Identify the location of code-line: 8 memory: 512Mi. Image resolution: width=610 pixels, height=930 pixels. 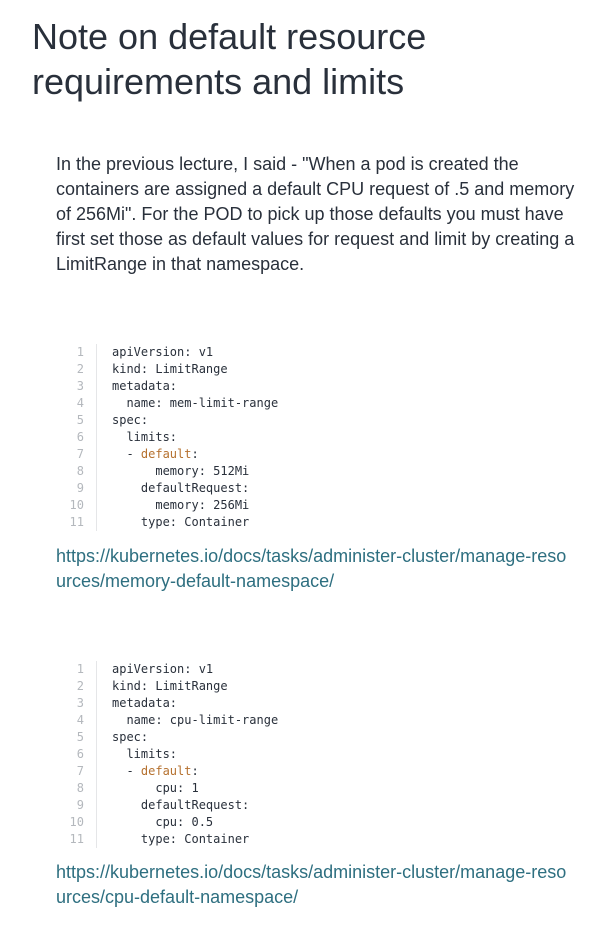
(304, 471).